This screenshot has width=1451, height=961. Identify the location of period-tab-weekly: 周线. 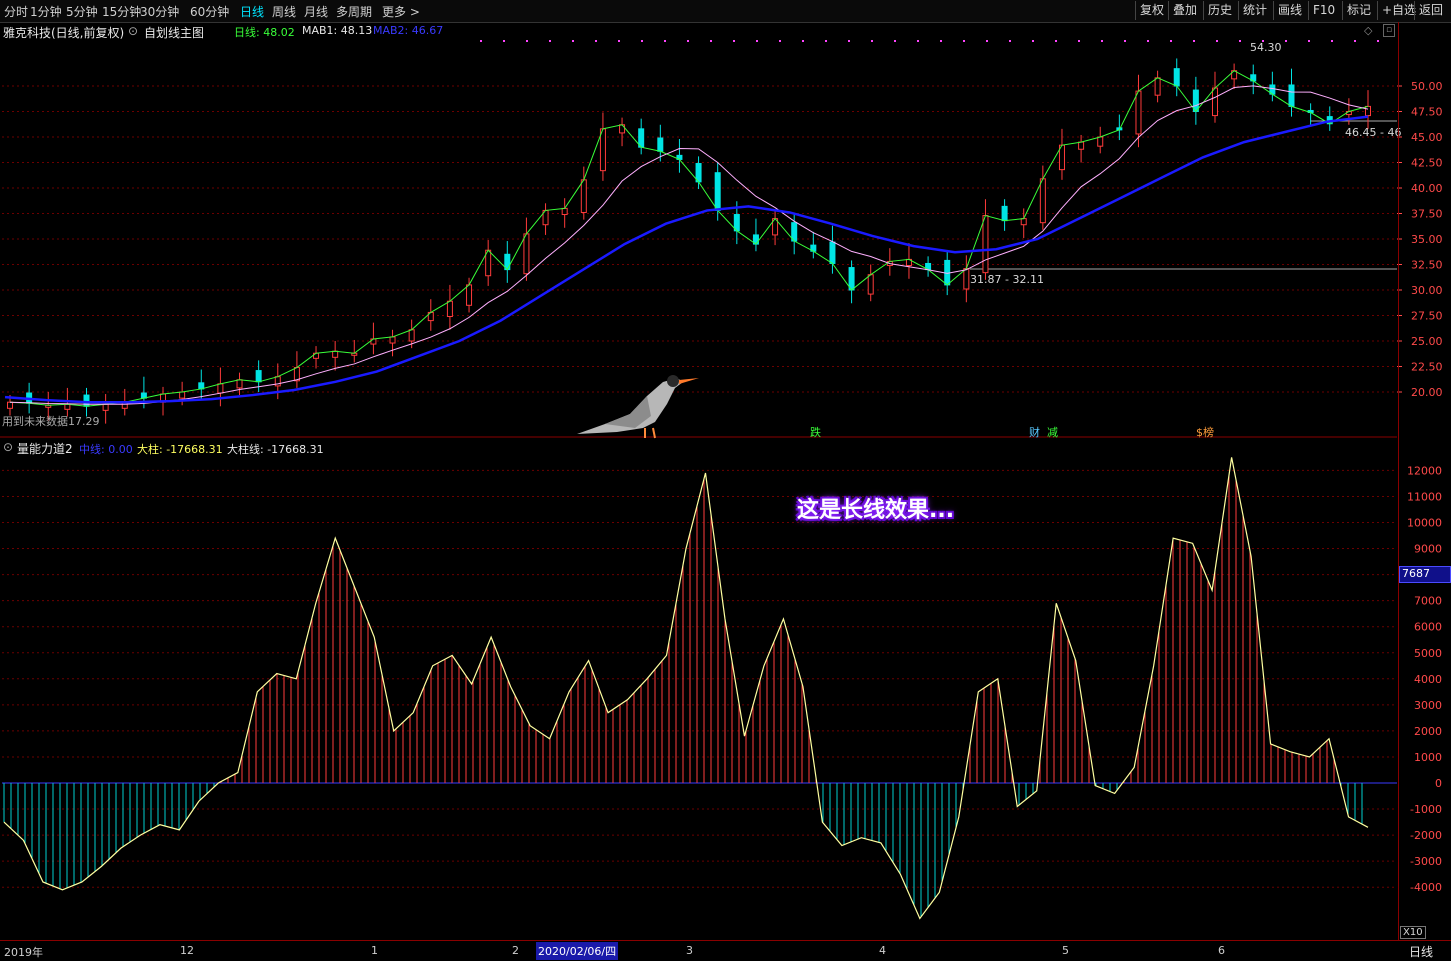
(284, 11).